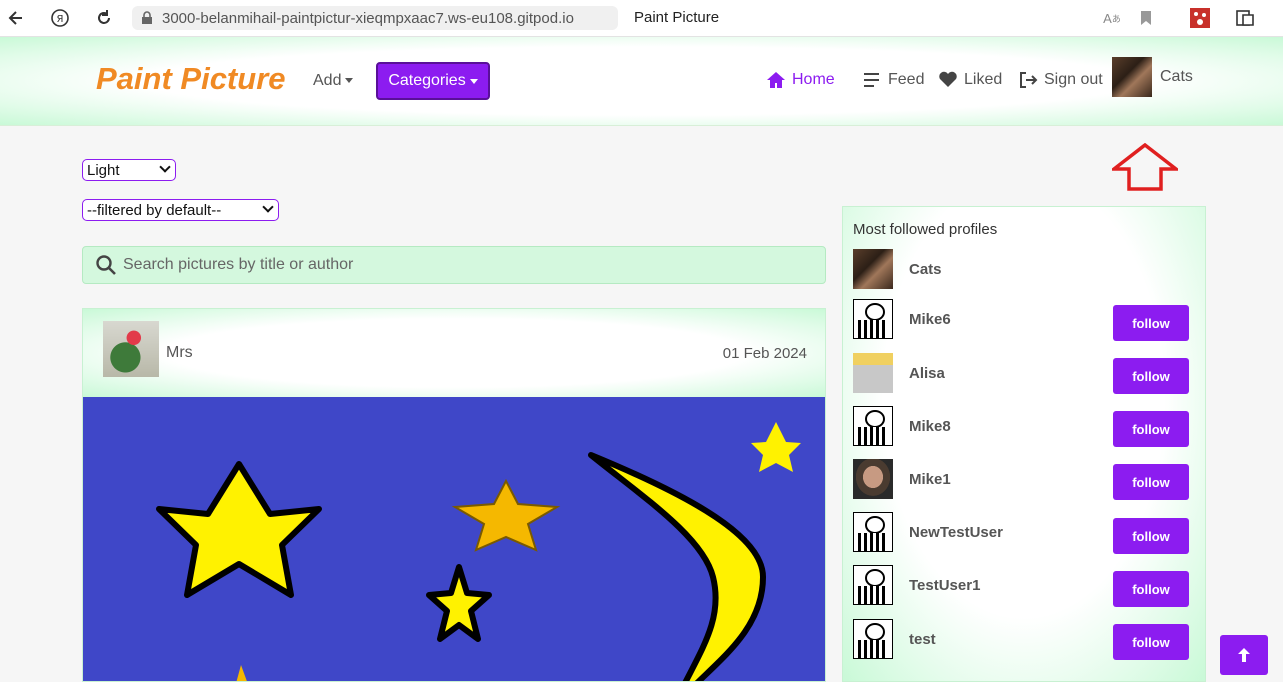 The height and width of the screenshot is (682, 1283). What do you see at coordinates (1112, 18) in the screenshot?
I see `translate-icon: Aあ` at bounding box center [1112, 18].